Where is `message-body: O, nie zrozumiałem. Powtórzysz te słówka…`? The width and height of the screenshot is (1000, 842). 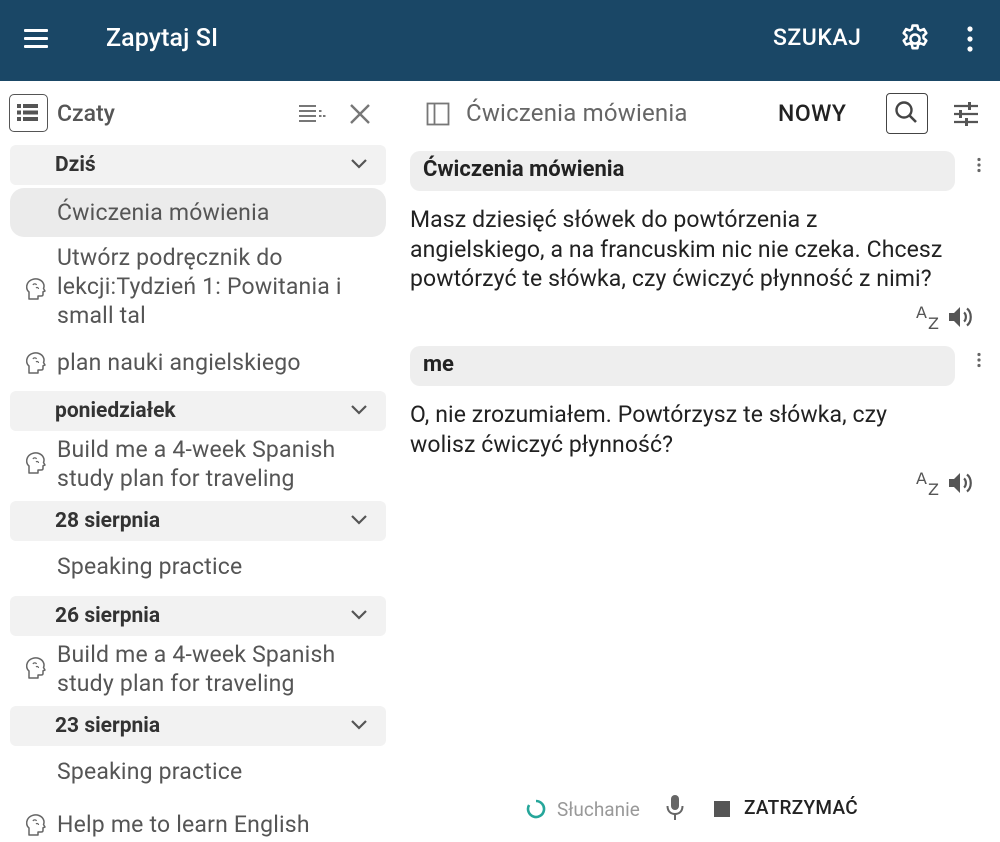
message-body: O, nie zrozumiałem. Powtórzysz te słówka… is located at coordinates (702, 429).